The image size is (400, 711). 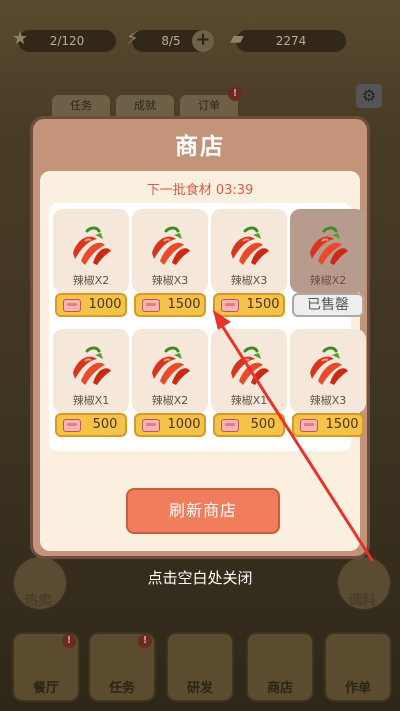 I want to click on nav-research: 研发, so click(x=200, y=667).